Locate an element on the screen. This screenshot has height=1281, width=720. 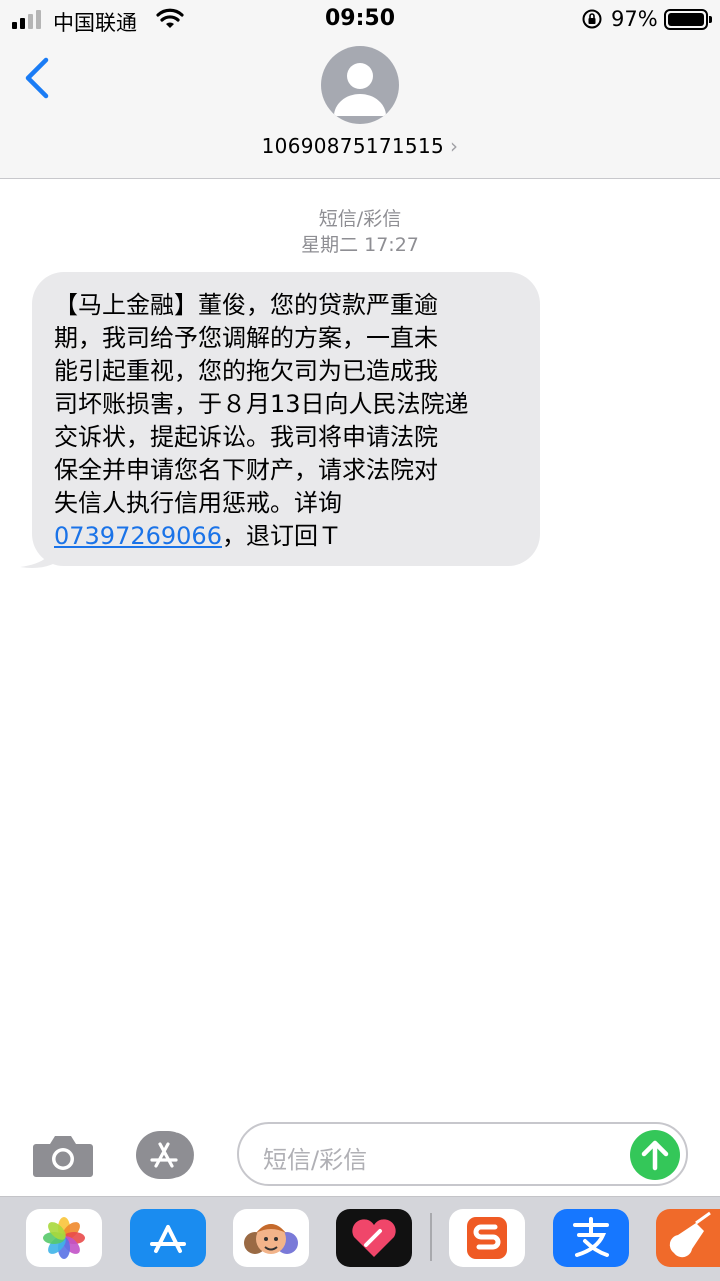
rotation-lock-icon is located at coordinates (592, 19).